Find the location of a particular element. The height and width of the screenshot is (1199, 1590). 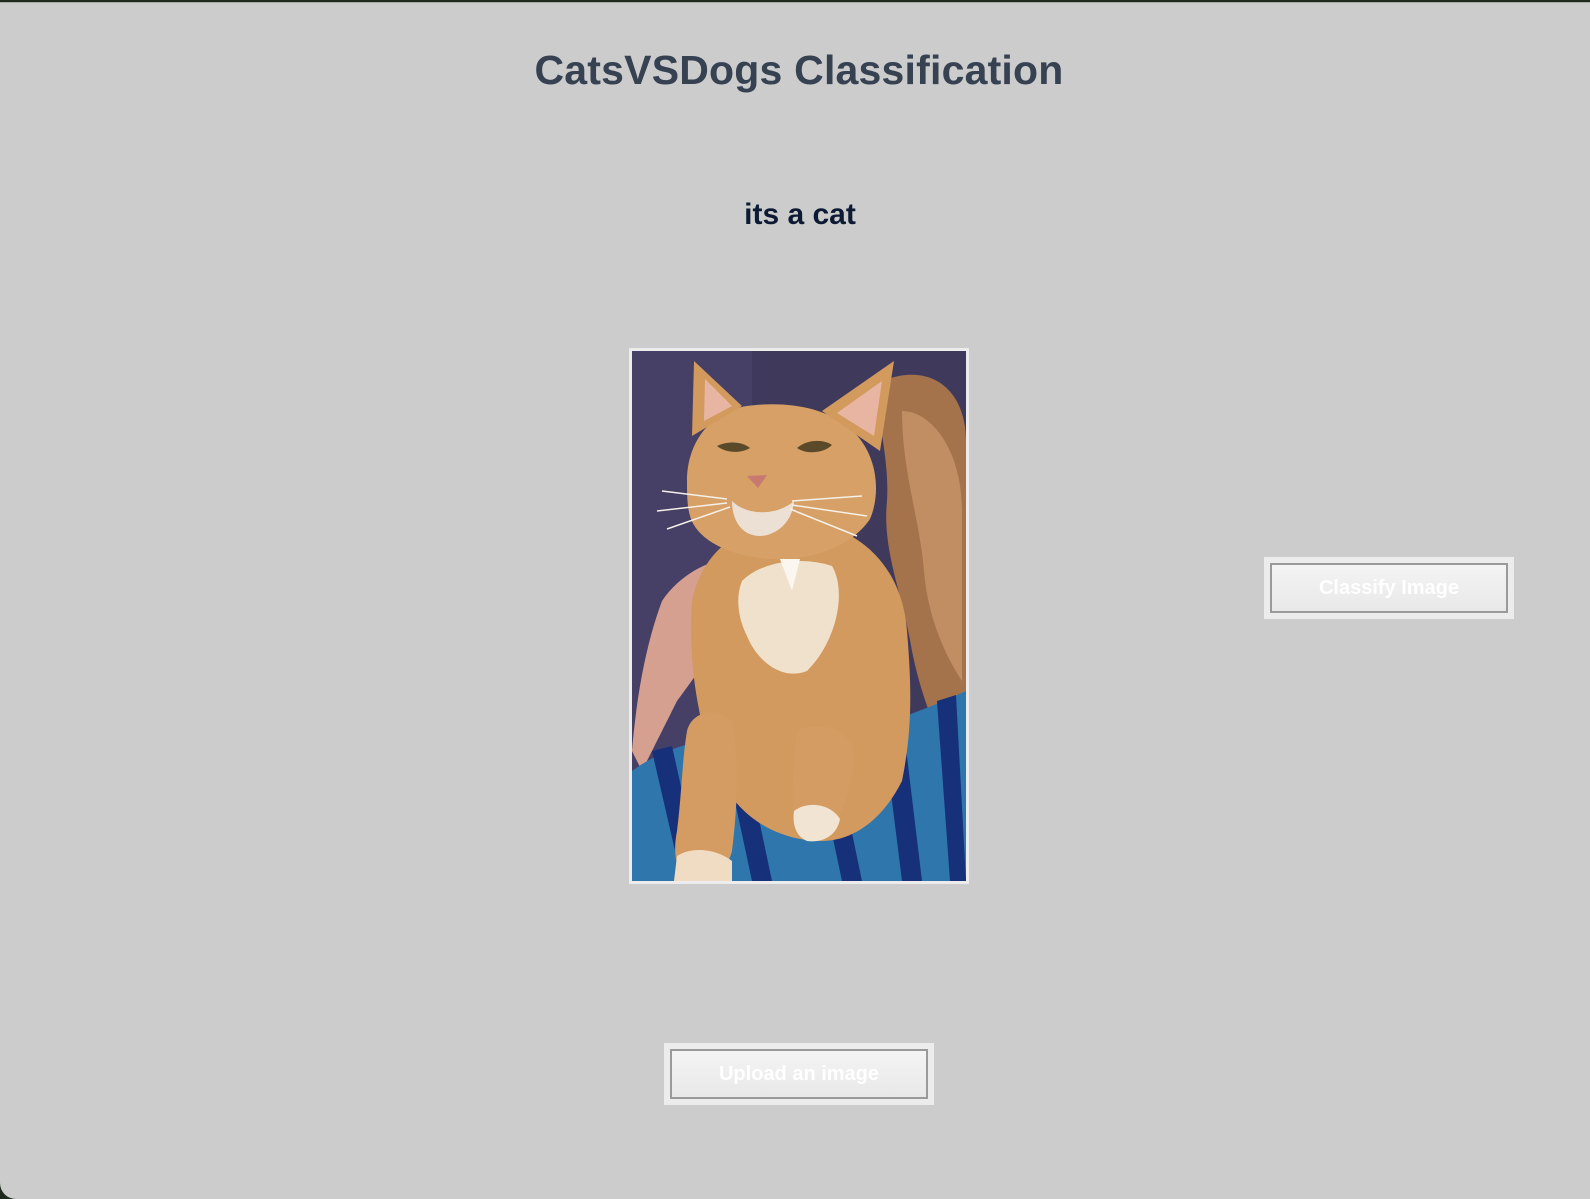

upload-image-button: Upload an image is located at coordinates (799, 1074).